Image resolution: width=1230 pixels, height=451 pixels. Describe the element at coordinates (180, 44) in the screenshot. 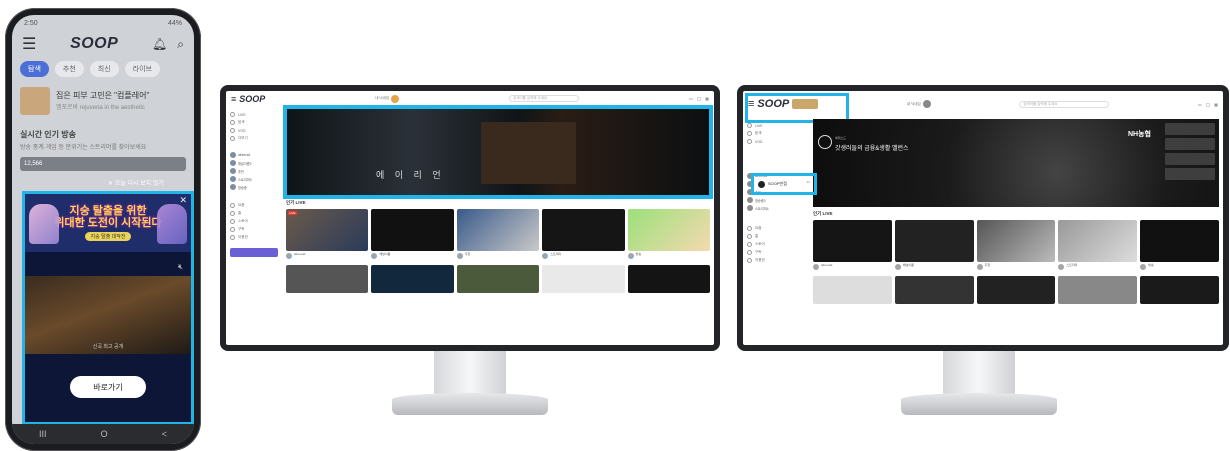

I see `search-icon: ⌕` at that location.